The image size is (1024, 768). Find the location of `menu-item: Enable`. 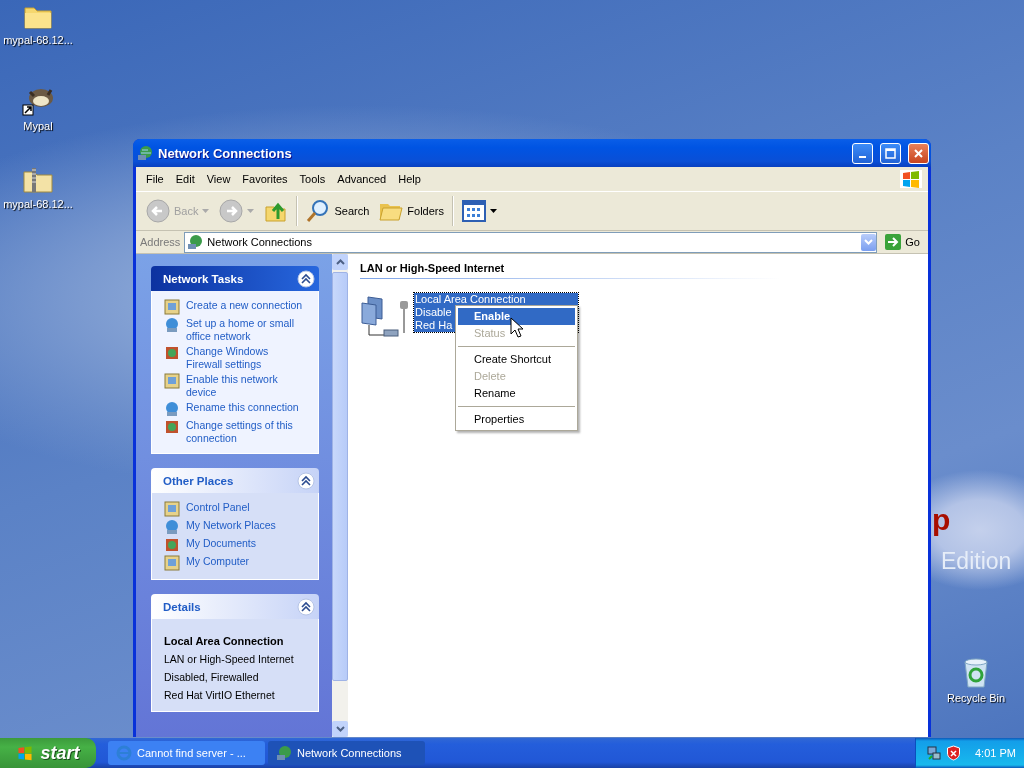

menu-item: Enable is located at coordinates (516, 316).